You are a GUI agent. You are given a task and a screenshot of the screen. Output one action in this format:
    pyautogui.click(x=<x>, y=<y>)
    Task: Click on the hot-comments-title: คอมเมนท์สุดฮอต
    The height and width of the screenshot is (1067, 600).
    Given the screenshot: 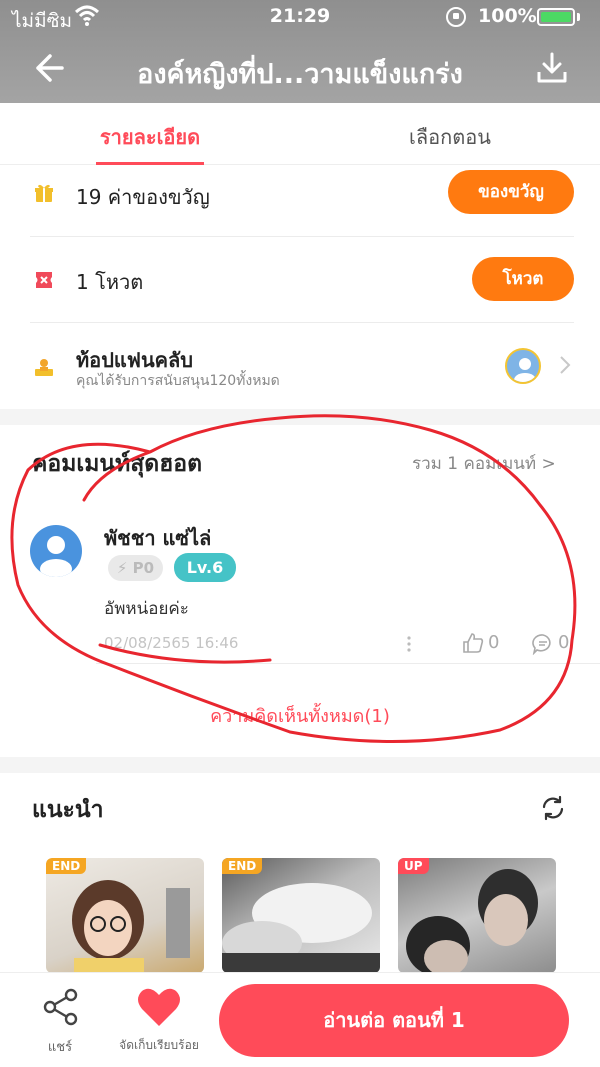 What is the action you would take?
    pyautogui.click(x=117, y=464)
    